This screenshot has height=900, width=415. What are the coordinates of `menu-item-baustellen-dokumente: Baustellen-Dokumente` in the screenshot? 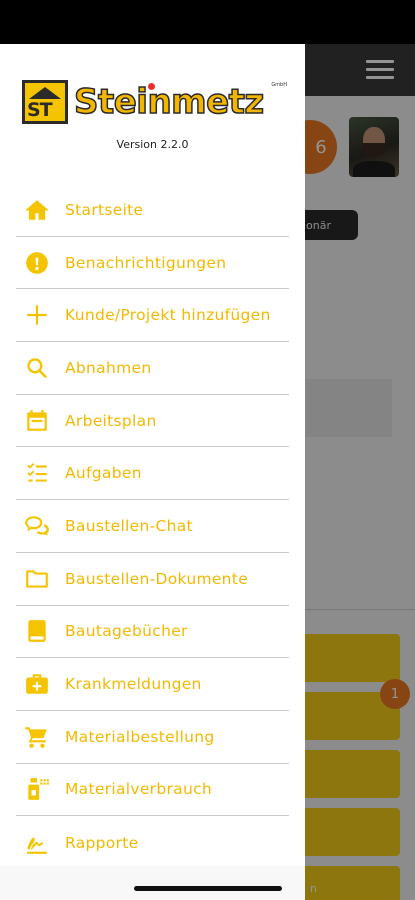 It's located at (152, 579).